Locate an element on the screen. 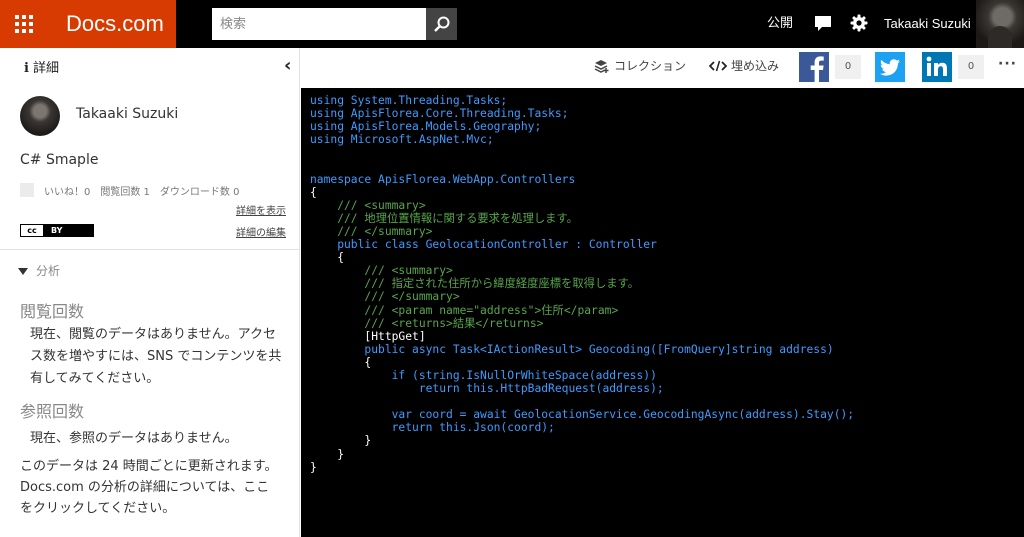  twitter-share-button is located at coordinates (890, 67).